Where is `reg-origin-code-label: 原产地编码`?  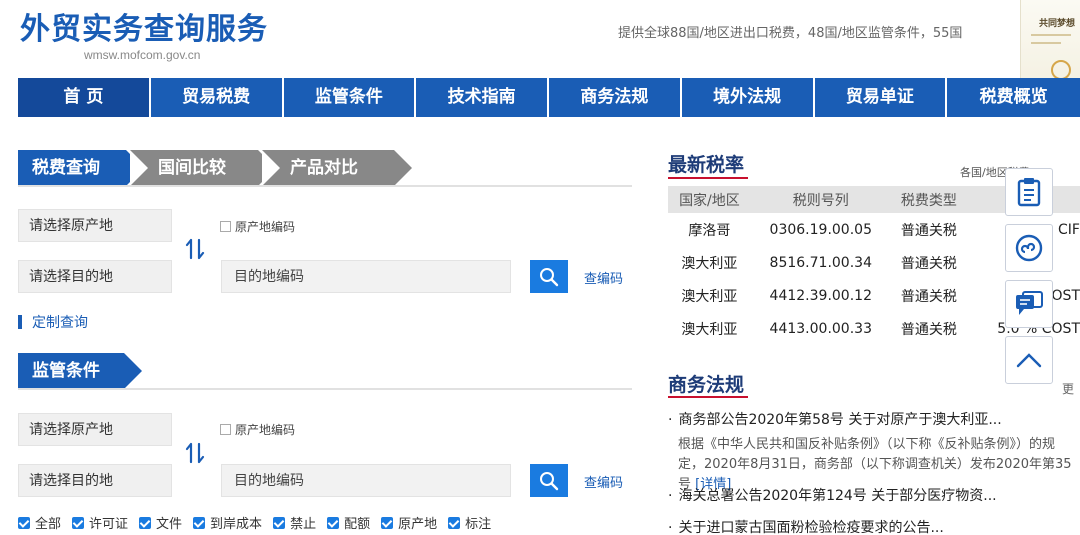 reg-origin-code-label: 原产地编码 is located at coordinates (265, 430).